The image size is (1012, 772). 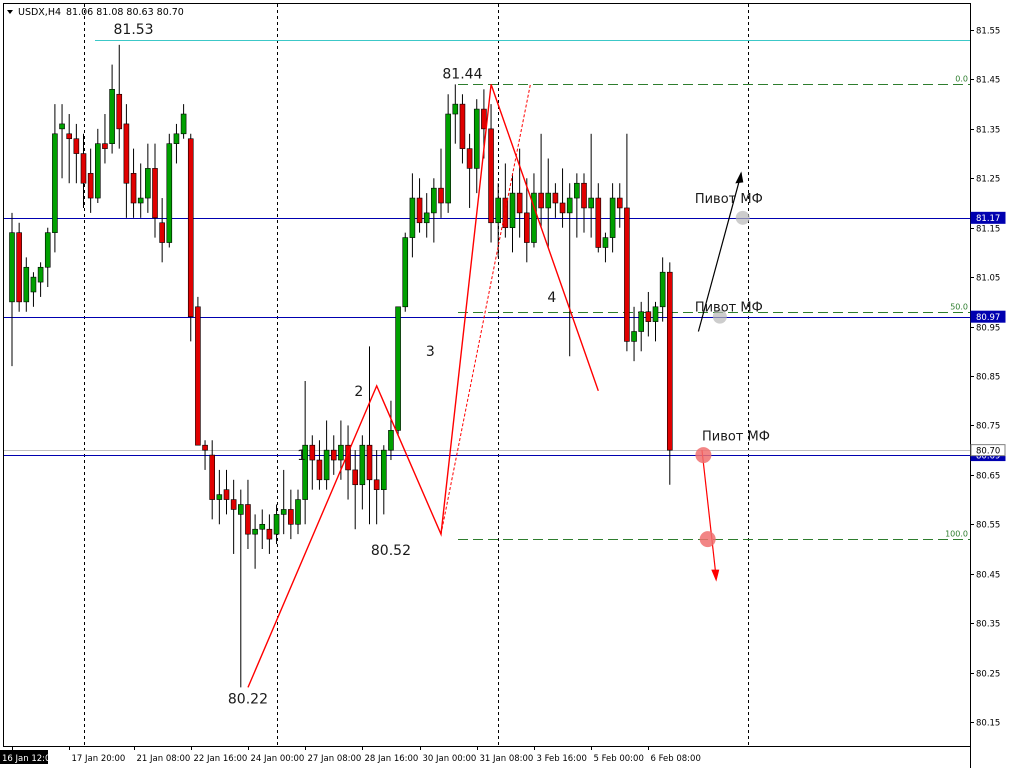 I want to click on price-tick-label: 81.25, so click(x=988, y=180).